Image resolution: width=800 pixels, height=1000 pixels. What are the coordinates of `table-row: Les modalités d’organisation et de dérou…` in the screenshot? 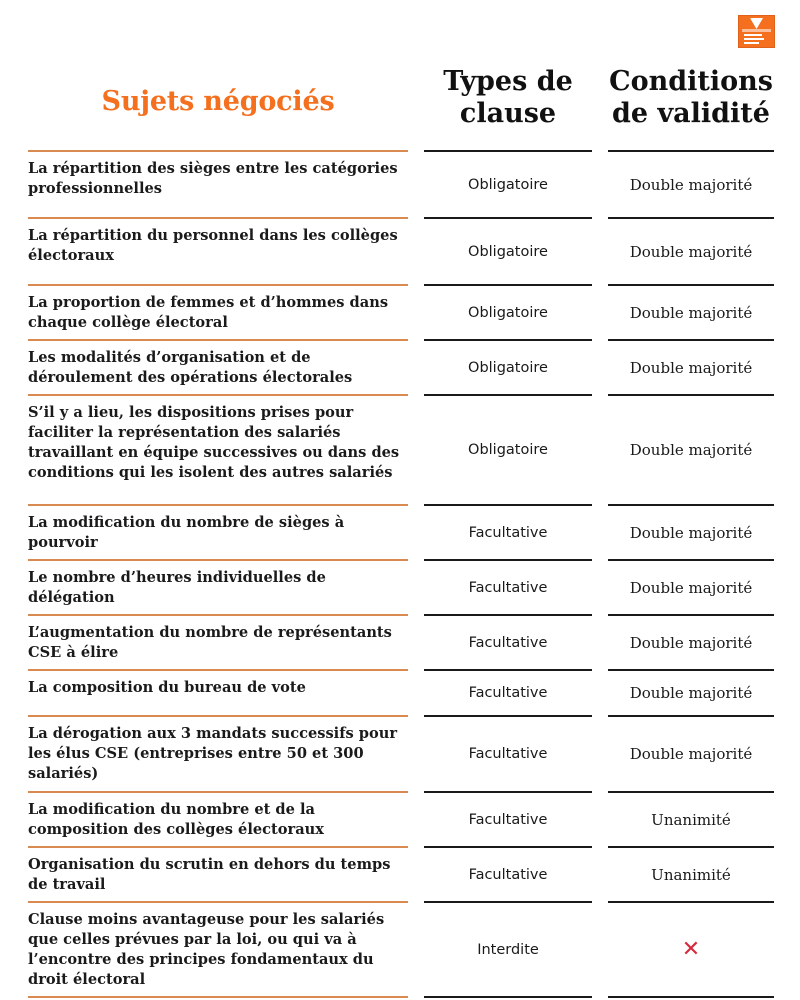 It's located at (400, 366).